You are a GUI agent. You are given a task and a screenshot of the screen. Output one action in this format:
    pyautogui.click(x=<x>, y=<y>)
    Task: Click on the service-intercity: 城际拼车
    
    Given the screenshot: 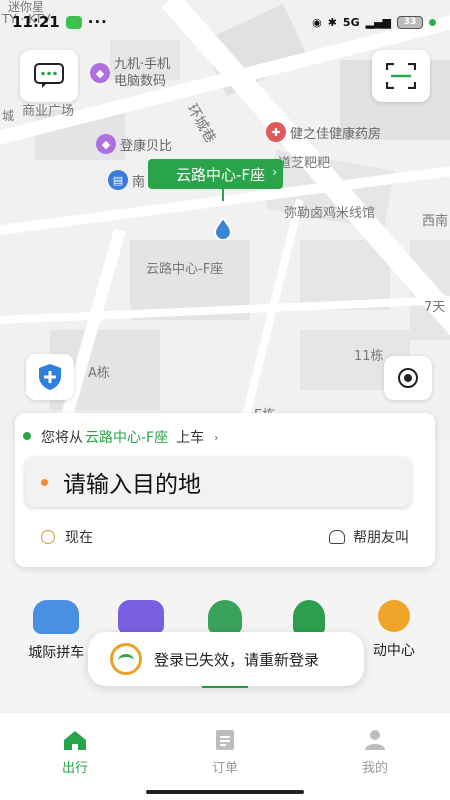 What is the action you would take?
    pyautogui.click(x=56, y=645)
    